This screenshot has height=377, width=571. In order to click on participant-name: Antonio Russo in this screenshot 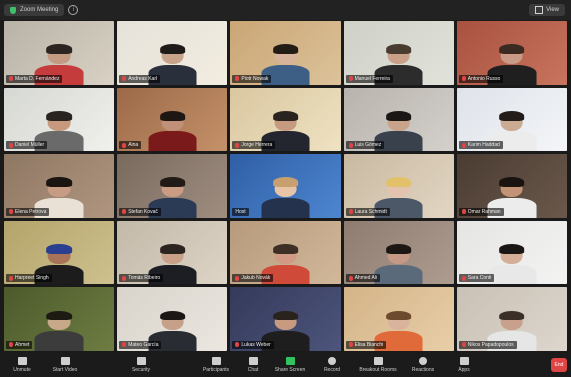, I will do `click(484, 78)`.